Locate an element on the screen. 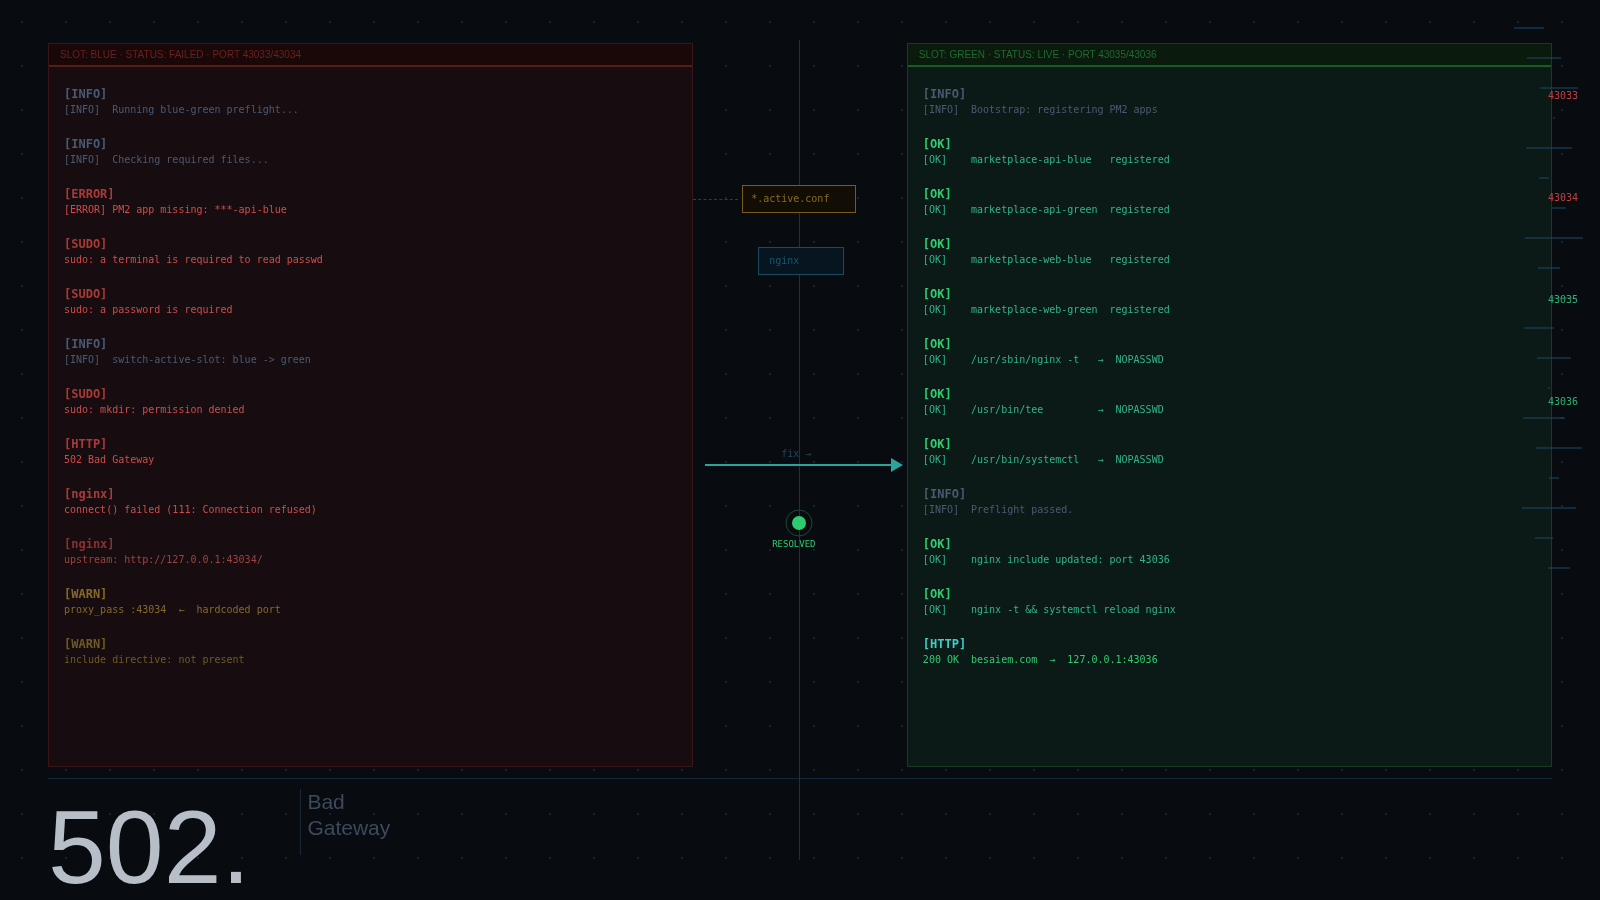  port-label: 43034 is located at coordinates (1563, 197).